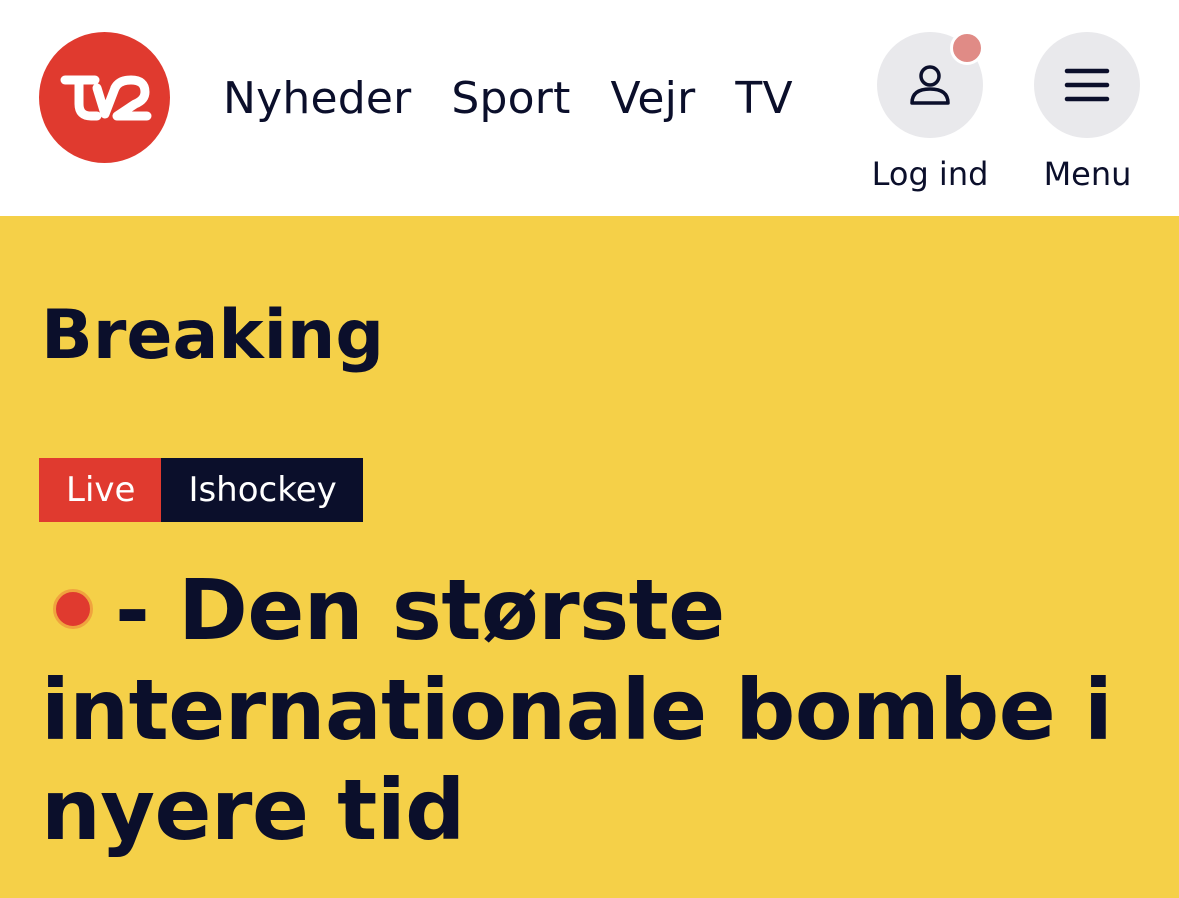 This screenshot has width=1179, height=898. What do you see at coordinates (763, 99) in the screenshot?
I see `nav-item-tv: TV` at bounding box center [763, 99].